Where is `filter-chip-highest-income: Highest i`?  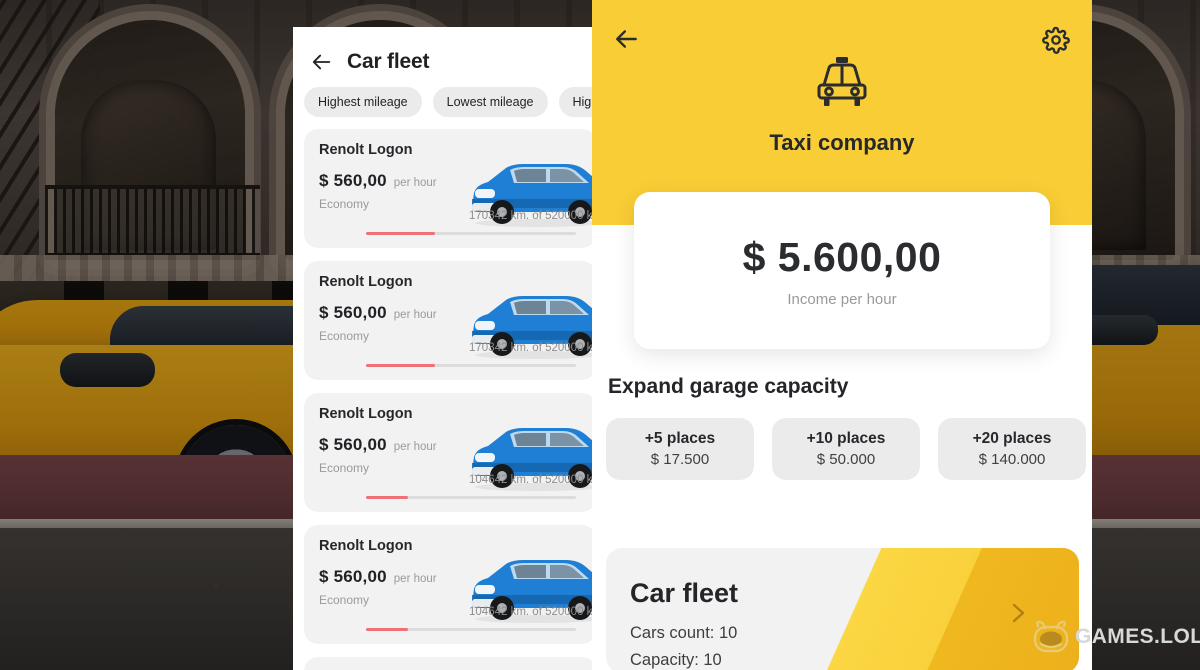 filter-chip-highest-income: Highest i is located at coordinates (575, 102).